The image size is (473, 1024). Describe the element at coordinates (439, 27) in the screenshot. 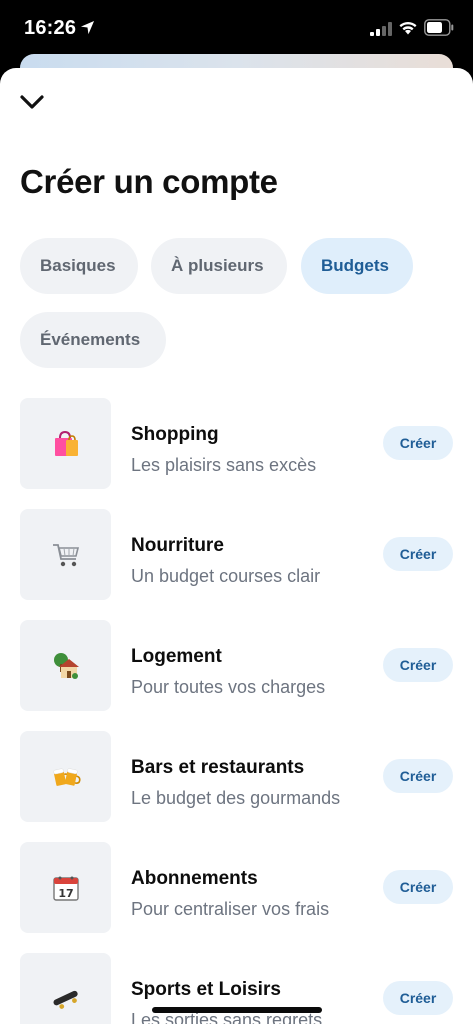

I see `battery-icon` at that location.